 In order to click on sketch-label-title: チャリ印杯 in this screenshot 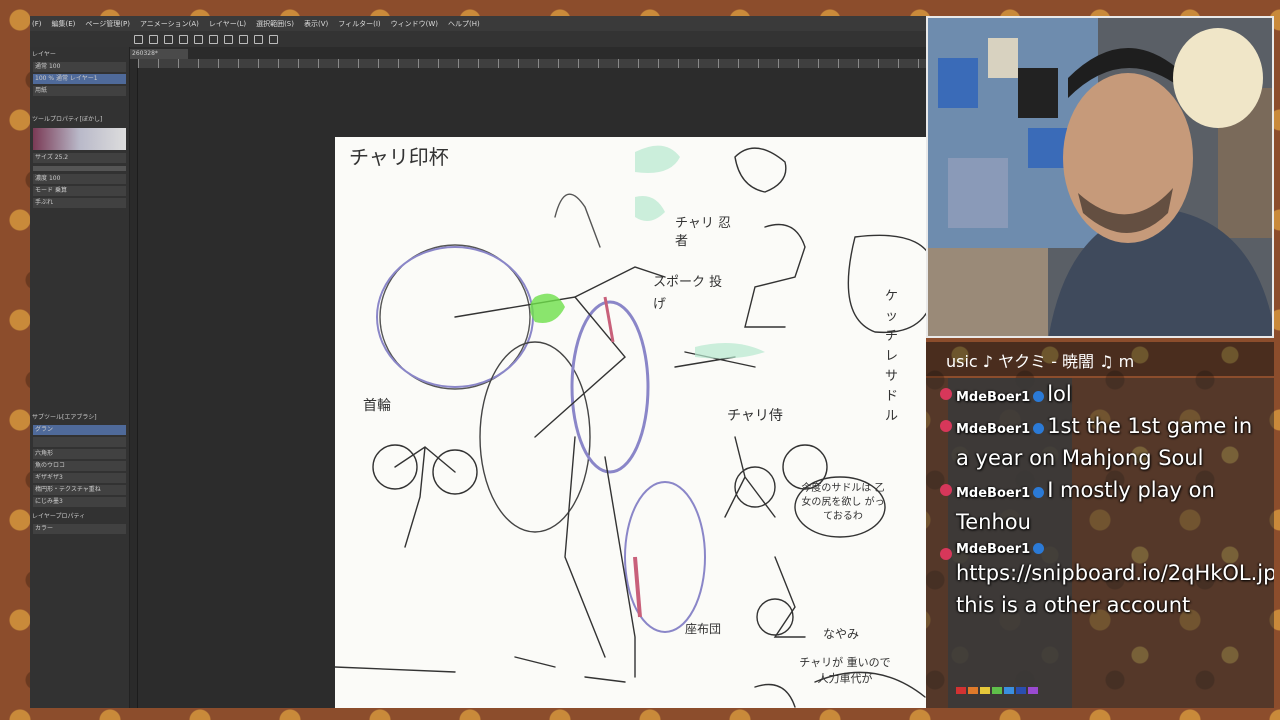, I will do `click(399, 157)`.